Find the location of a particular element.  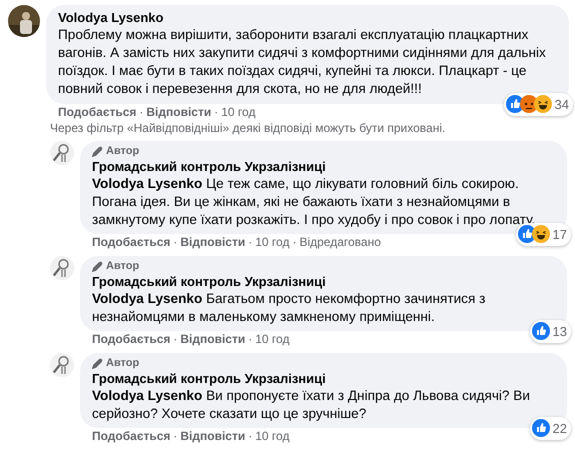

author-name: Volodya Lysenko is located at coordinates (307, 18).